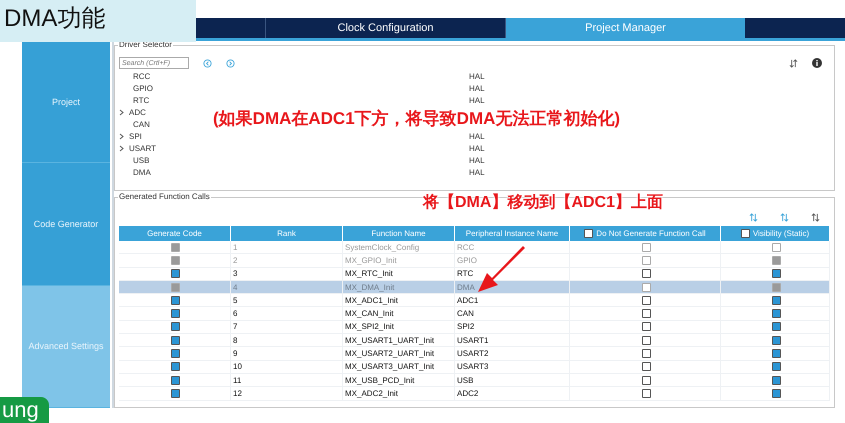 The width and height of the screenshot is (845, 423). Describe the element at coordinates (287, 367) in the screenshot. I see `table-cell: 10` at that location.